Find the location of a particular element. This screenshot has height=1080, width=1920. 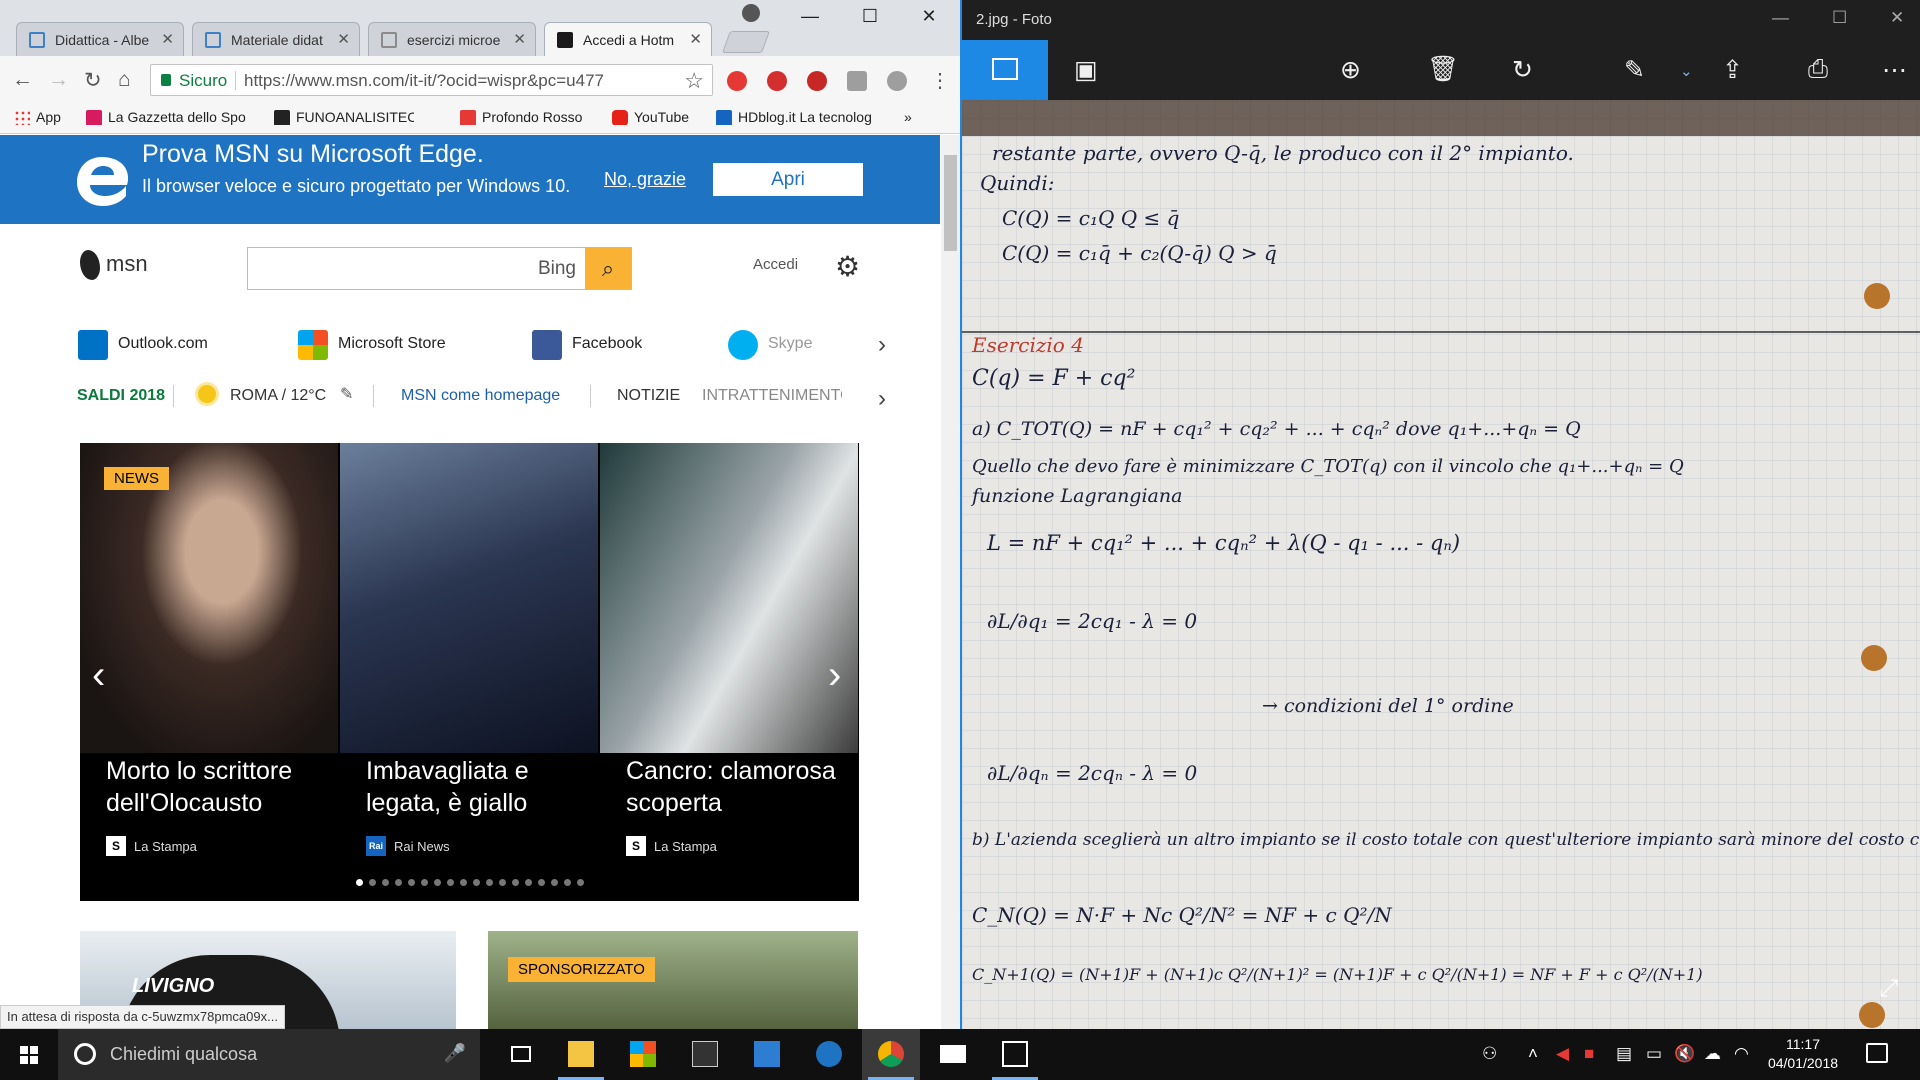

rotate-icon: ↻ is located at coordinates (1522, 70).